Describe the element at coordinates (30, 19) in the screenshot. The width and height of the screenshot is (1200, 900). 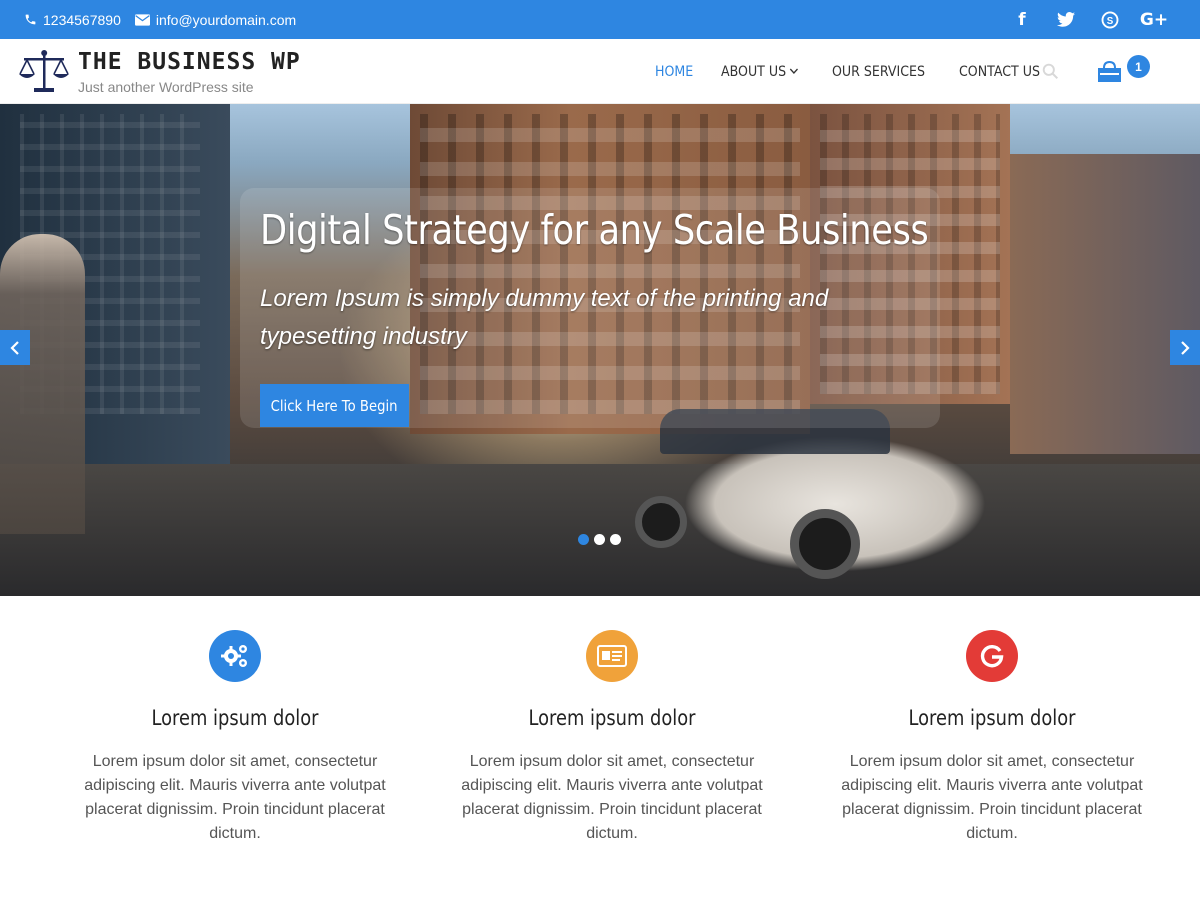
I see `phone-icon` at that location.